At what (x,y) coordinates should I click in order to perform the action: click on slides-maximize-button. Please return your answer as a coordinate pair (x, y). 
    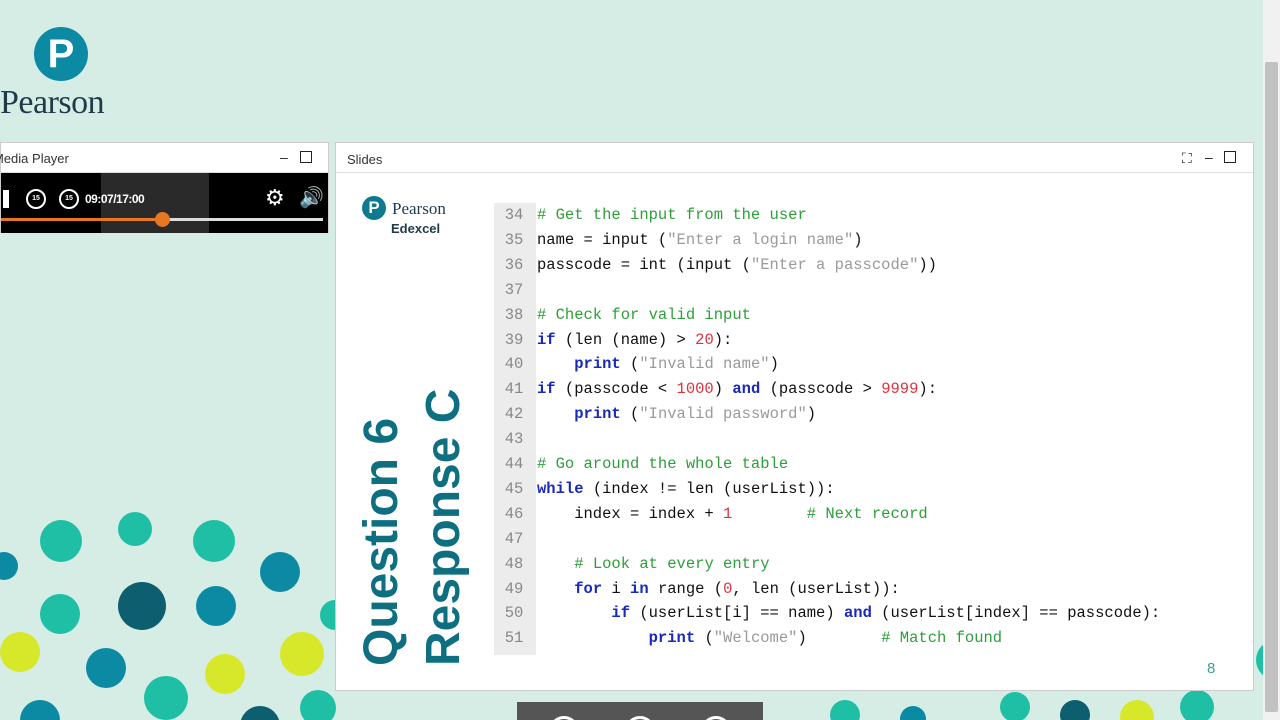
    Looking at the image, I should click on (1230, 158).